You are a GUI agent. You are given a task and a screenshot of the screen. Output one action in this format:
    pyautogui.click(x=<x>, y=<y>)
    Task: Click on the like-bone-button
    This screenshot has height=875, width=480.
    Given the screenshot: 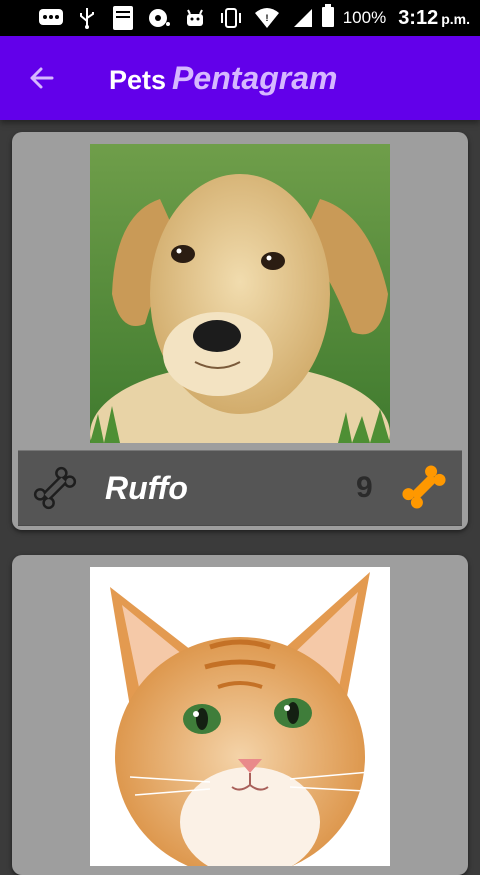 What is the action you would take?
    pyautogui.click(x=424, y=487)
    